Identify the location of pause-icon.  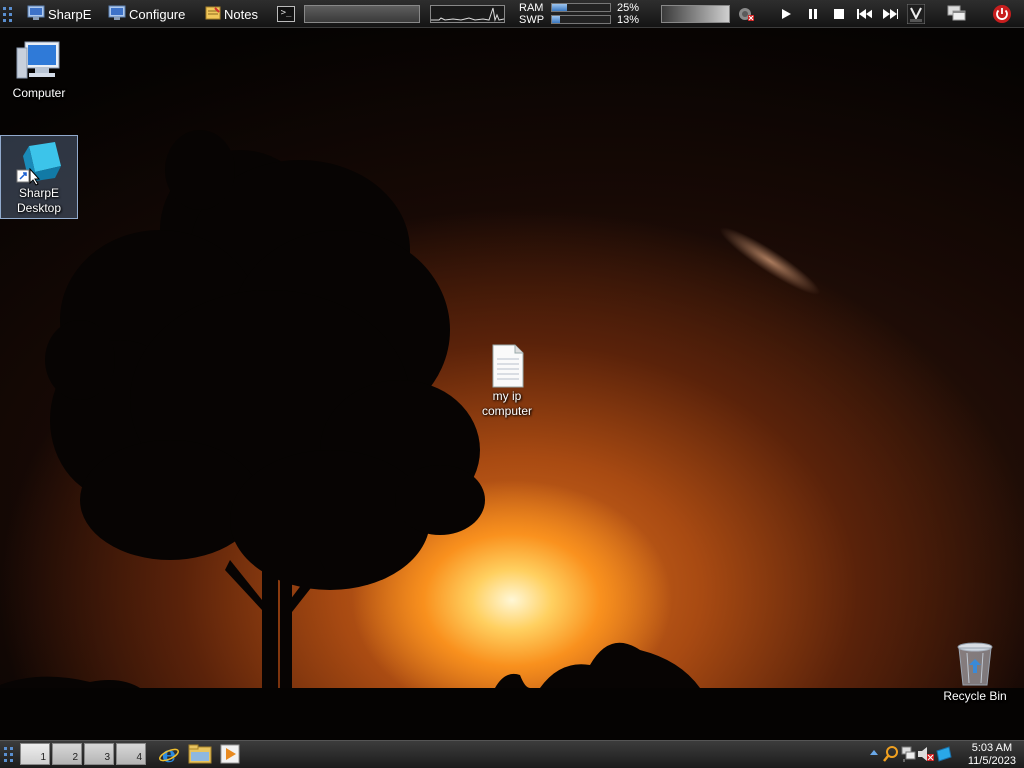
(813, 14).